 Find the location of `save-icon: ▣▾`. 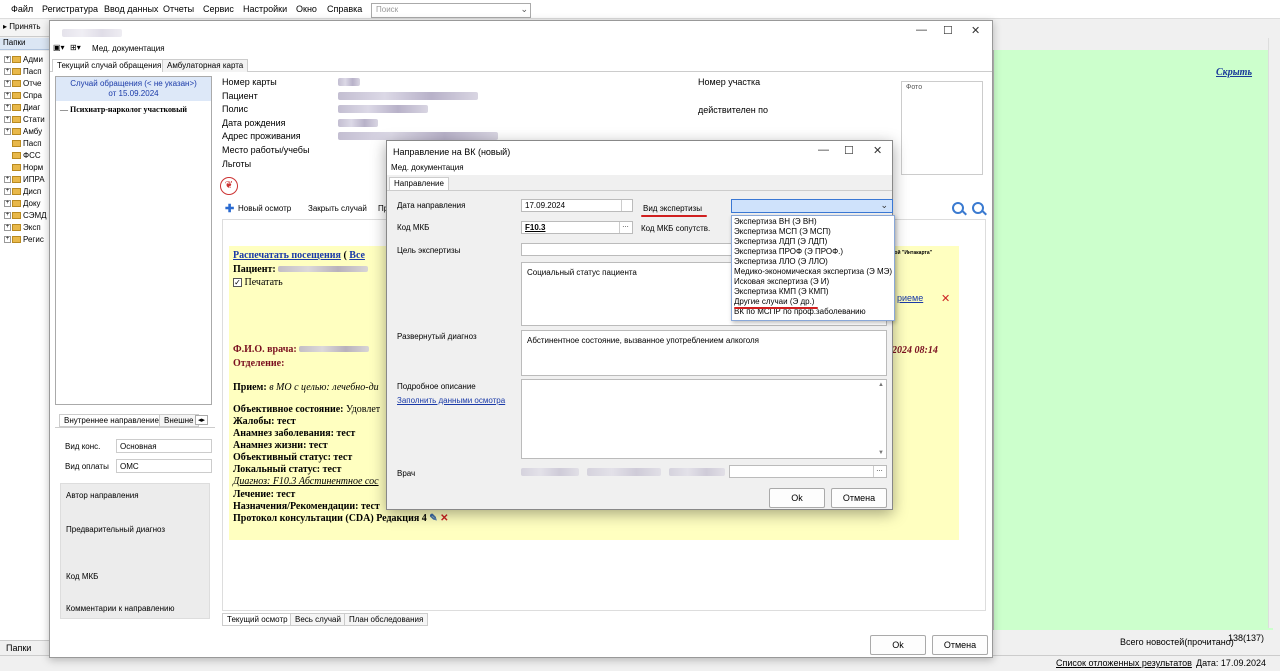

save-icon: ▣▾ is located at coordinates (59, 47).